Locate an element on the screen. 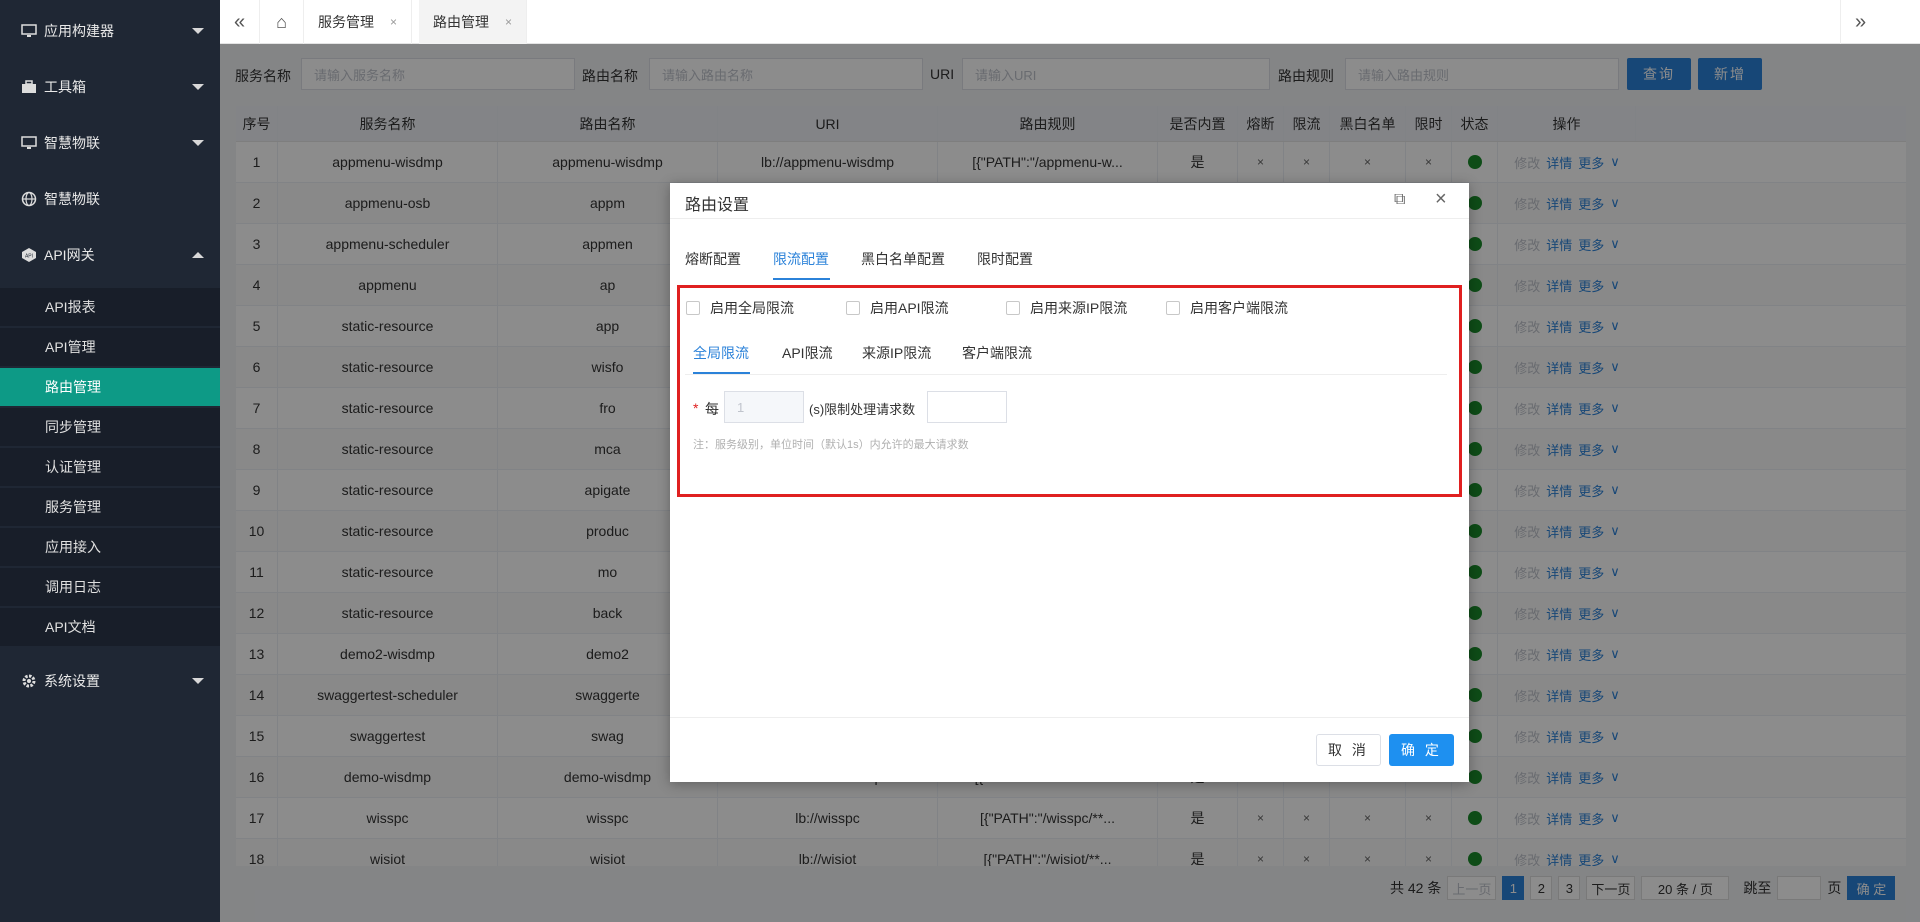 This screenshot has height=922, width=1920. tab-circuit-breaker: 熔断配置 is located at coordinates (713, 259).